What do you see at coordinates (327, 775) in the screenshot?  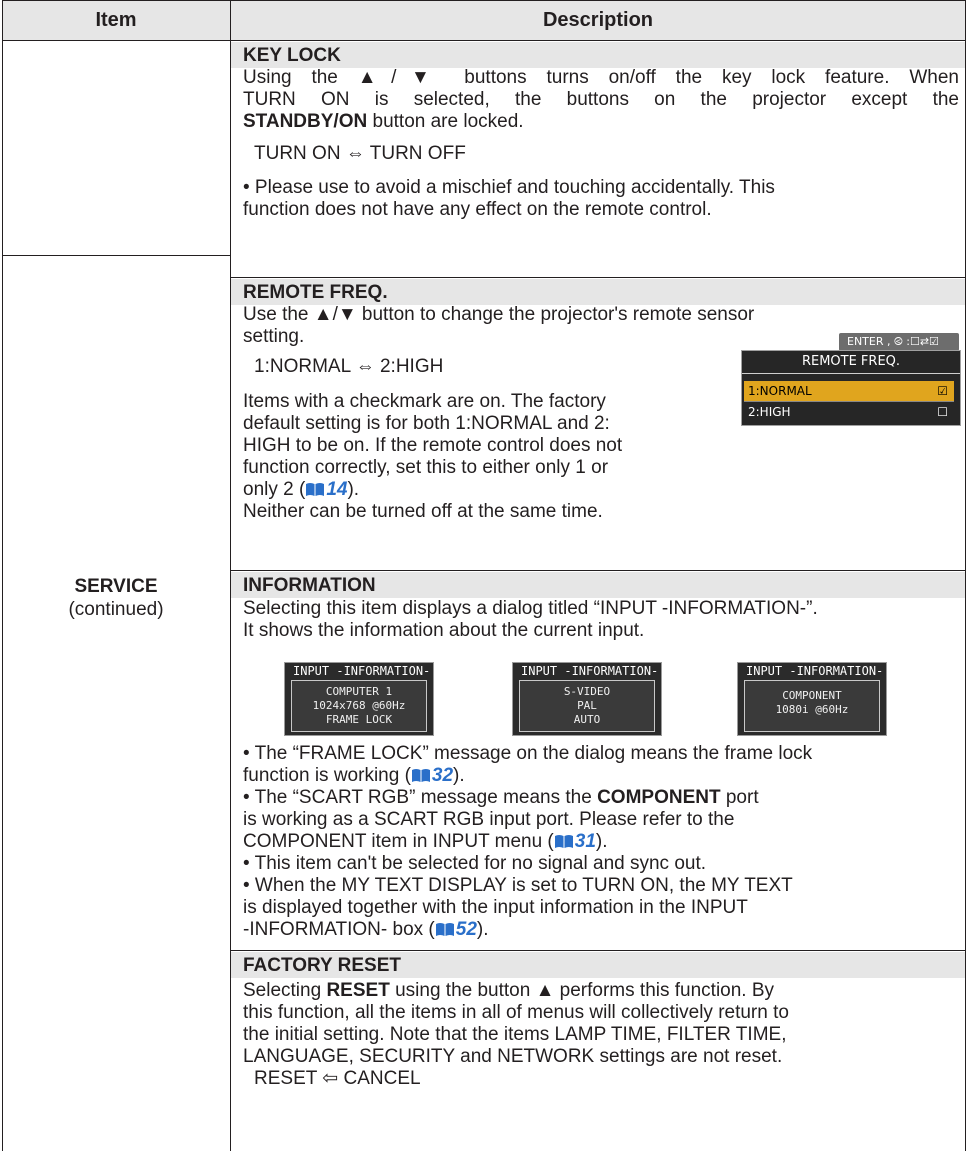 I see `info-bullet-1-pre: function is working (` at bounding box center [327, 775].